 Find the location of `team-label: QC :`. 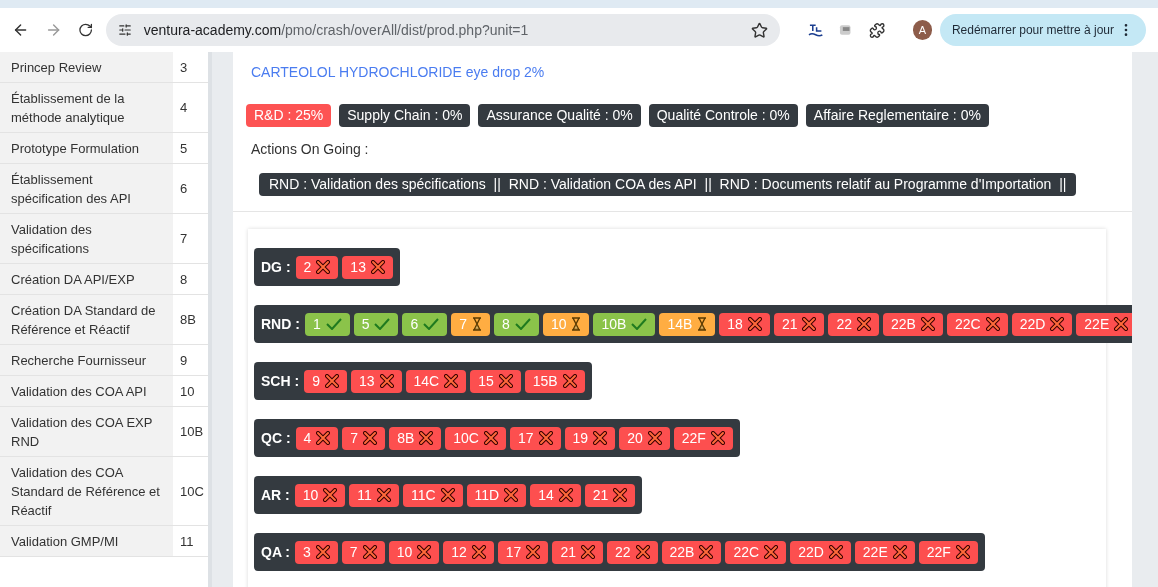

team-label: QC : is located at coordinates (276, 438).